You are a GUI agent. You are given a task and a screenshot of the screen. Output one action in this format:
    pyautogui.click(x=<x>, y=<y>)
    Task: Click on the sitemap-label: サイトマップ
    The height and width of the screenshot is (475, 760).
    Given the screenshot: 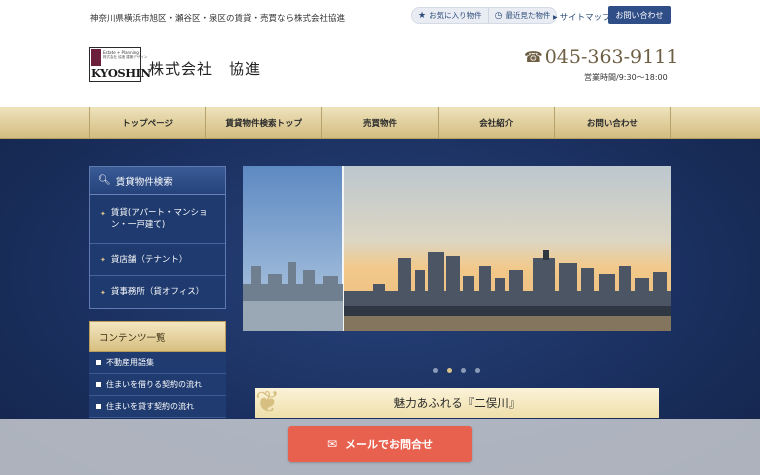 What is the action you would take?
    pyautogui.click(x=585, y=18)
    